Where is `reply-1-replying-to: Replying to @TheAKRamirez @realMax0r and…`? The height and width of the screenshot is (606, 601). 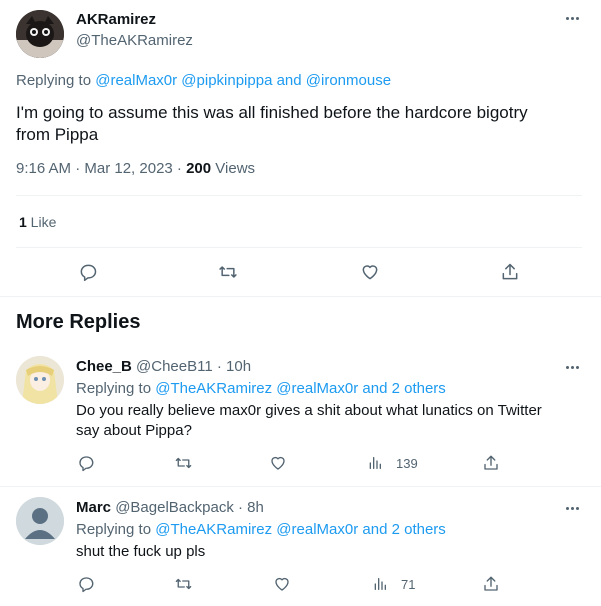
reply-1-replying-to: Replying to @TheAKRamirez @realMax0r and… is located at coordinates (261, 389).